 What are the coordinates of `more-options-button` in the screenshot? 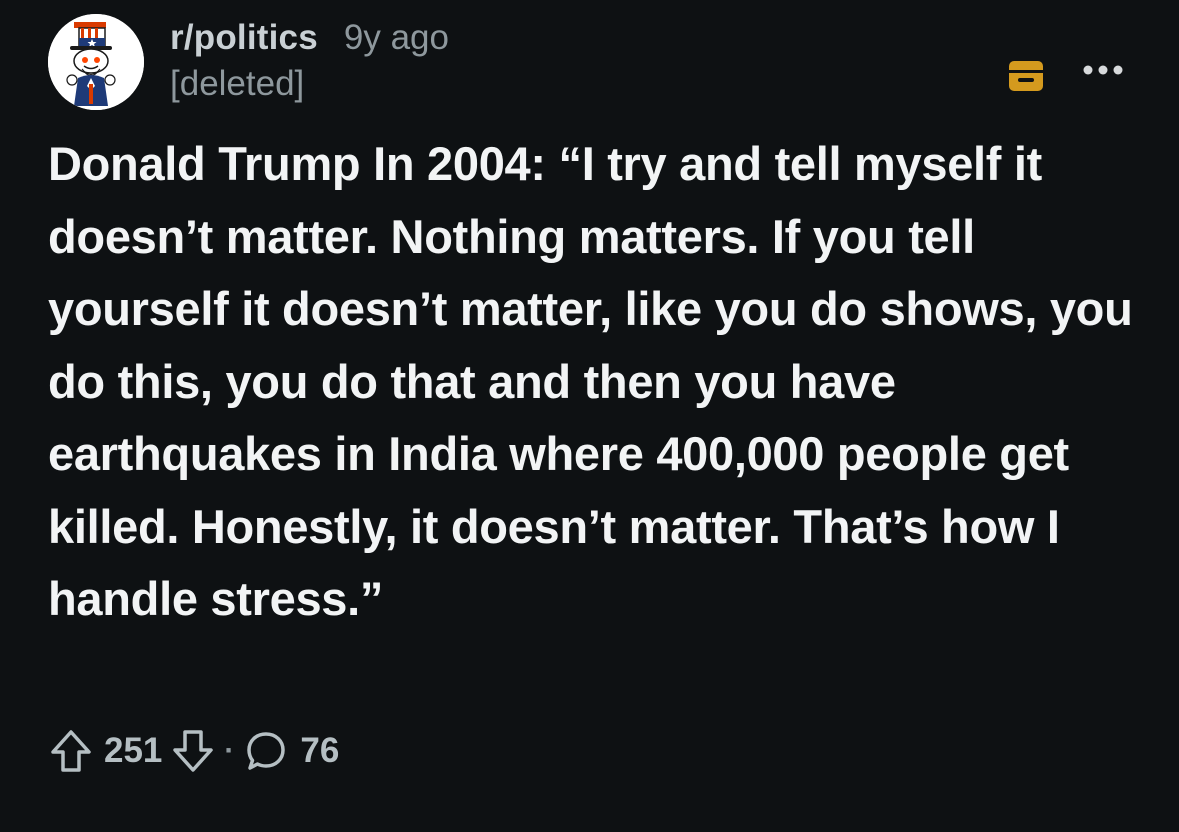 It's located at (1103, 70).